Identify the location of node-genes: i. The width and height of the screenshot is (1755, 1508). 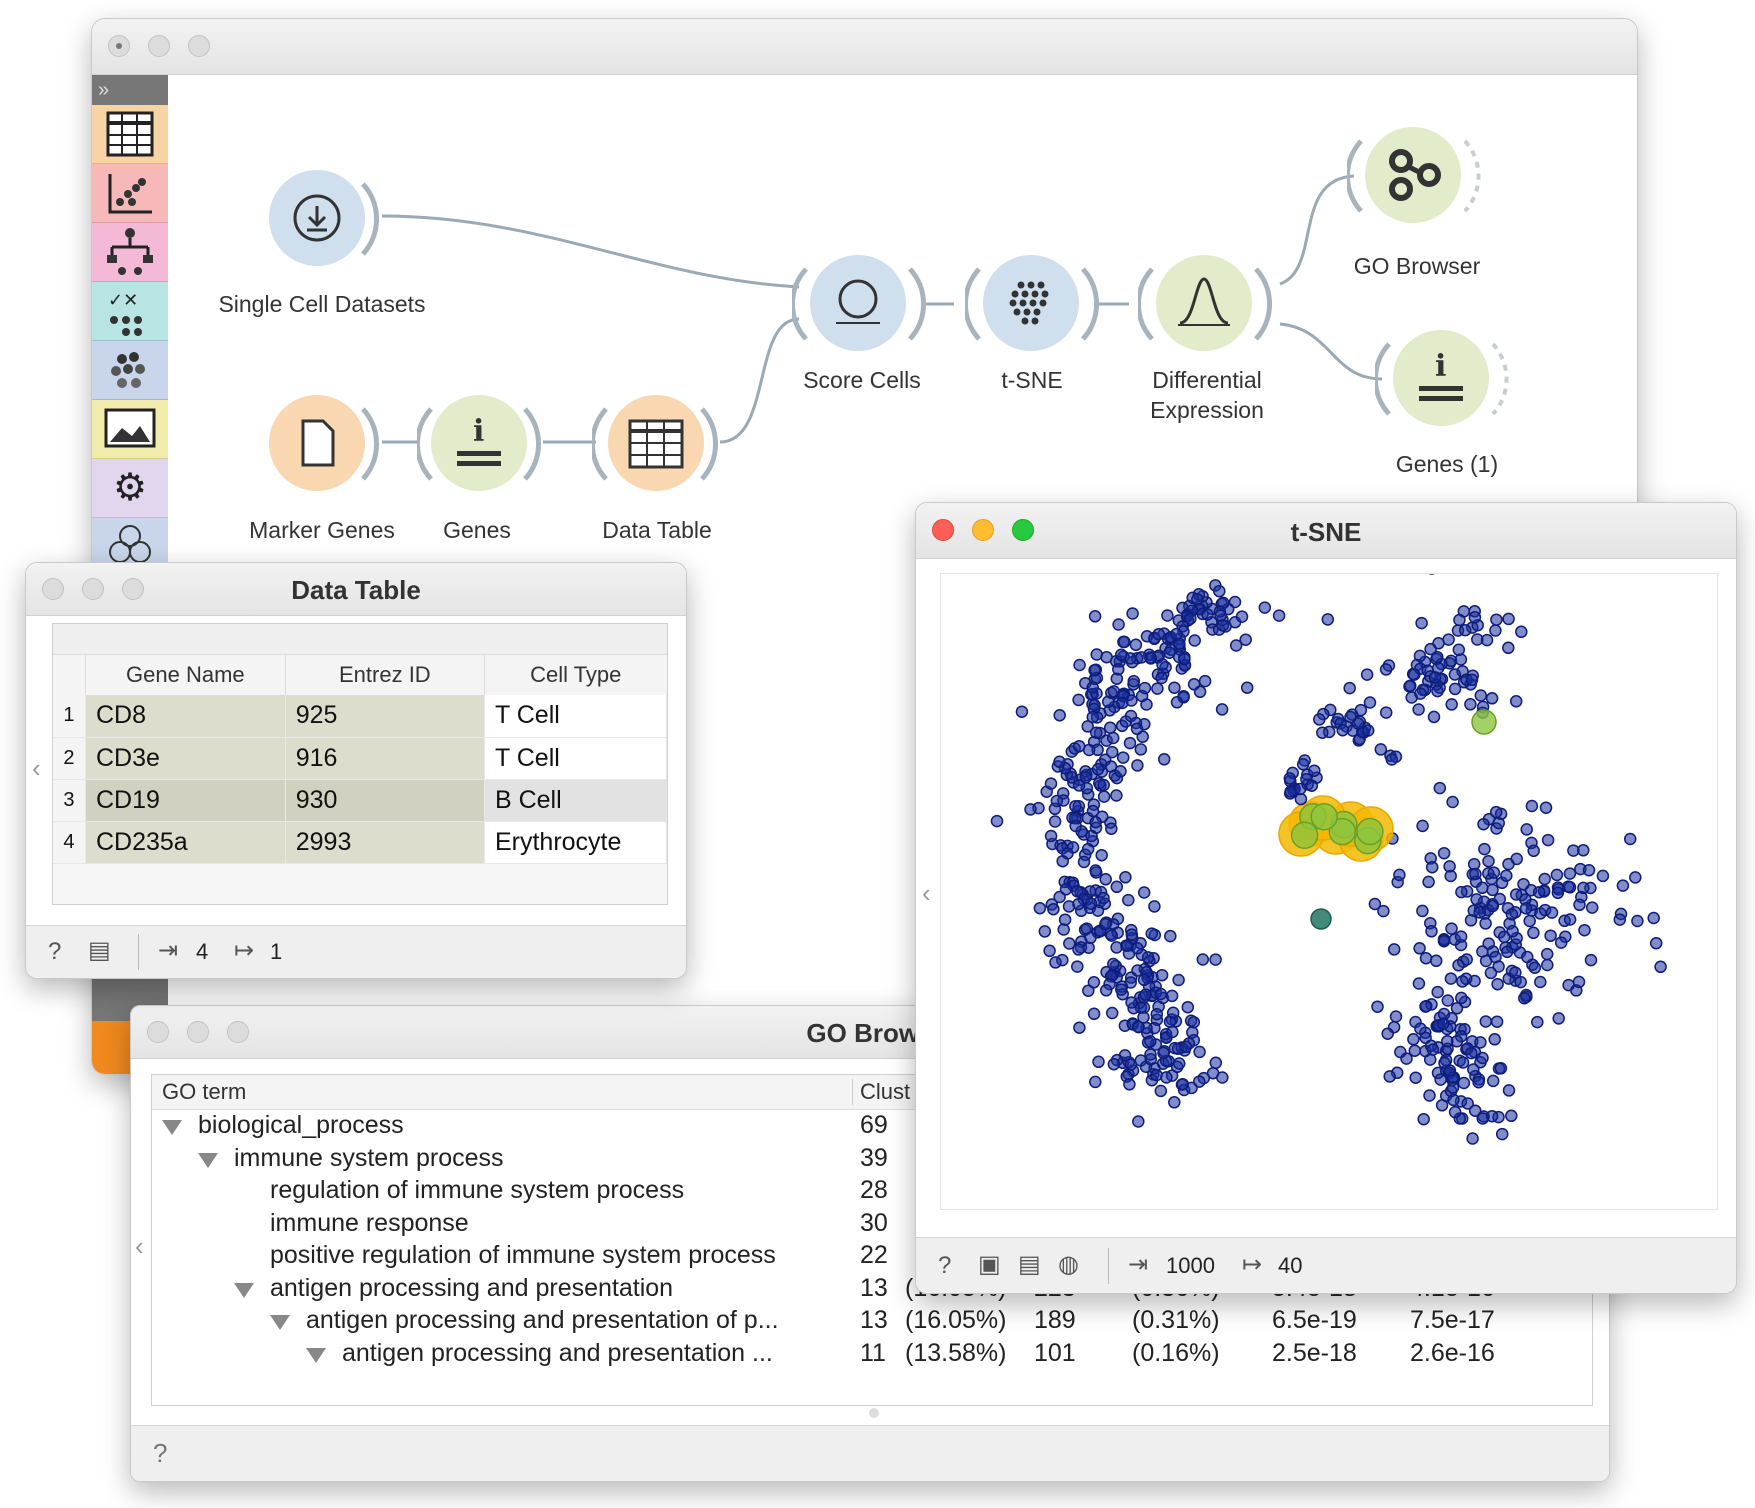
(481, 444).